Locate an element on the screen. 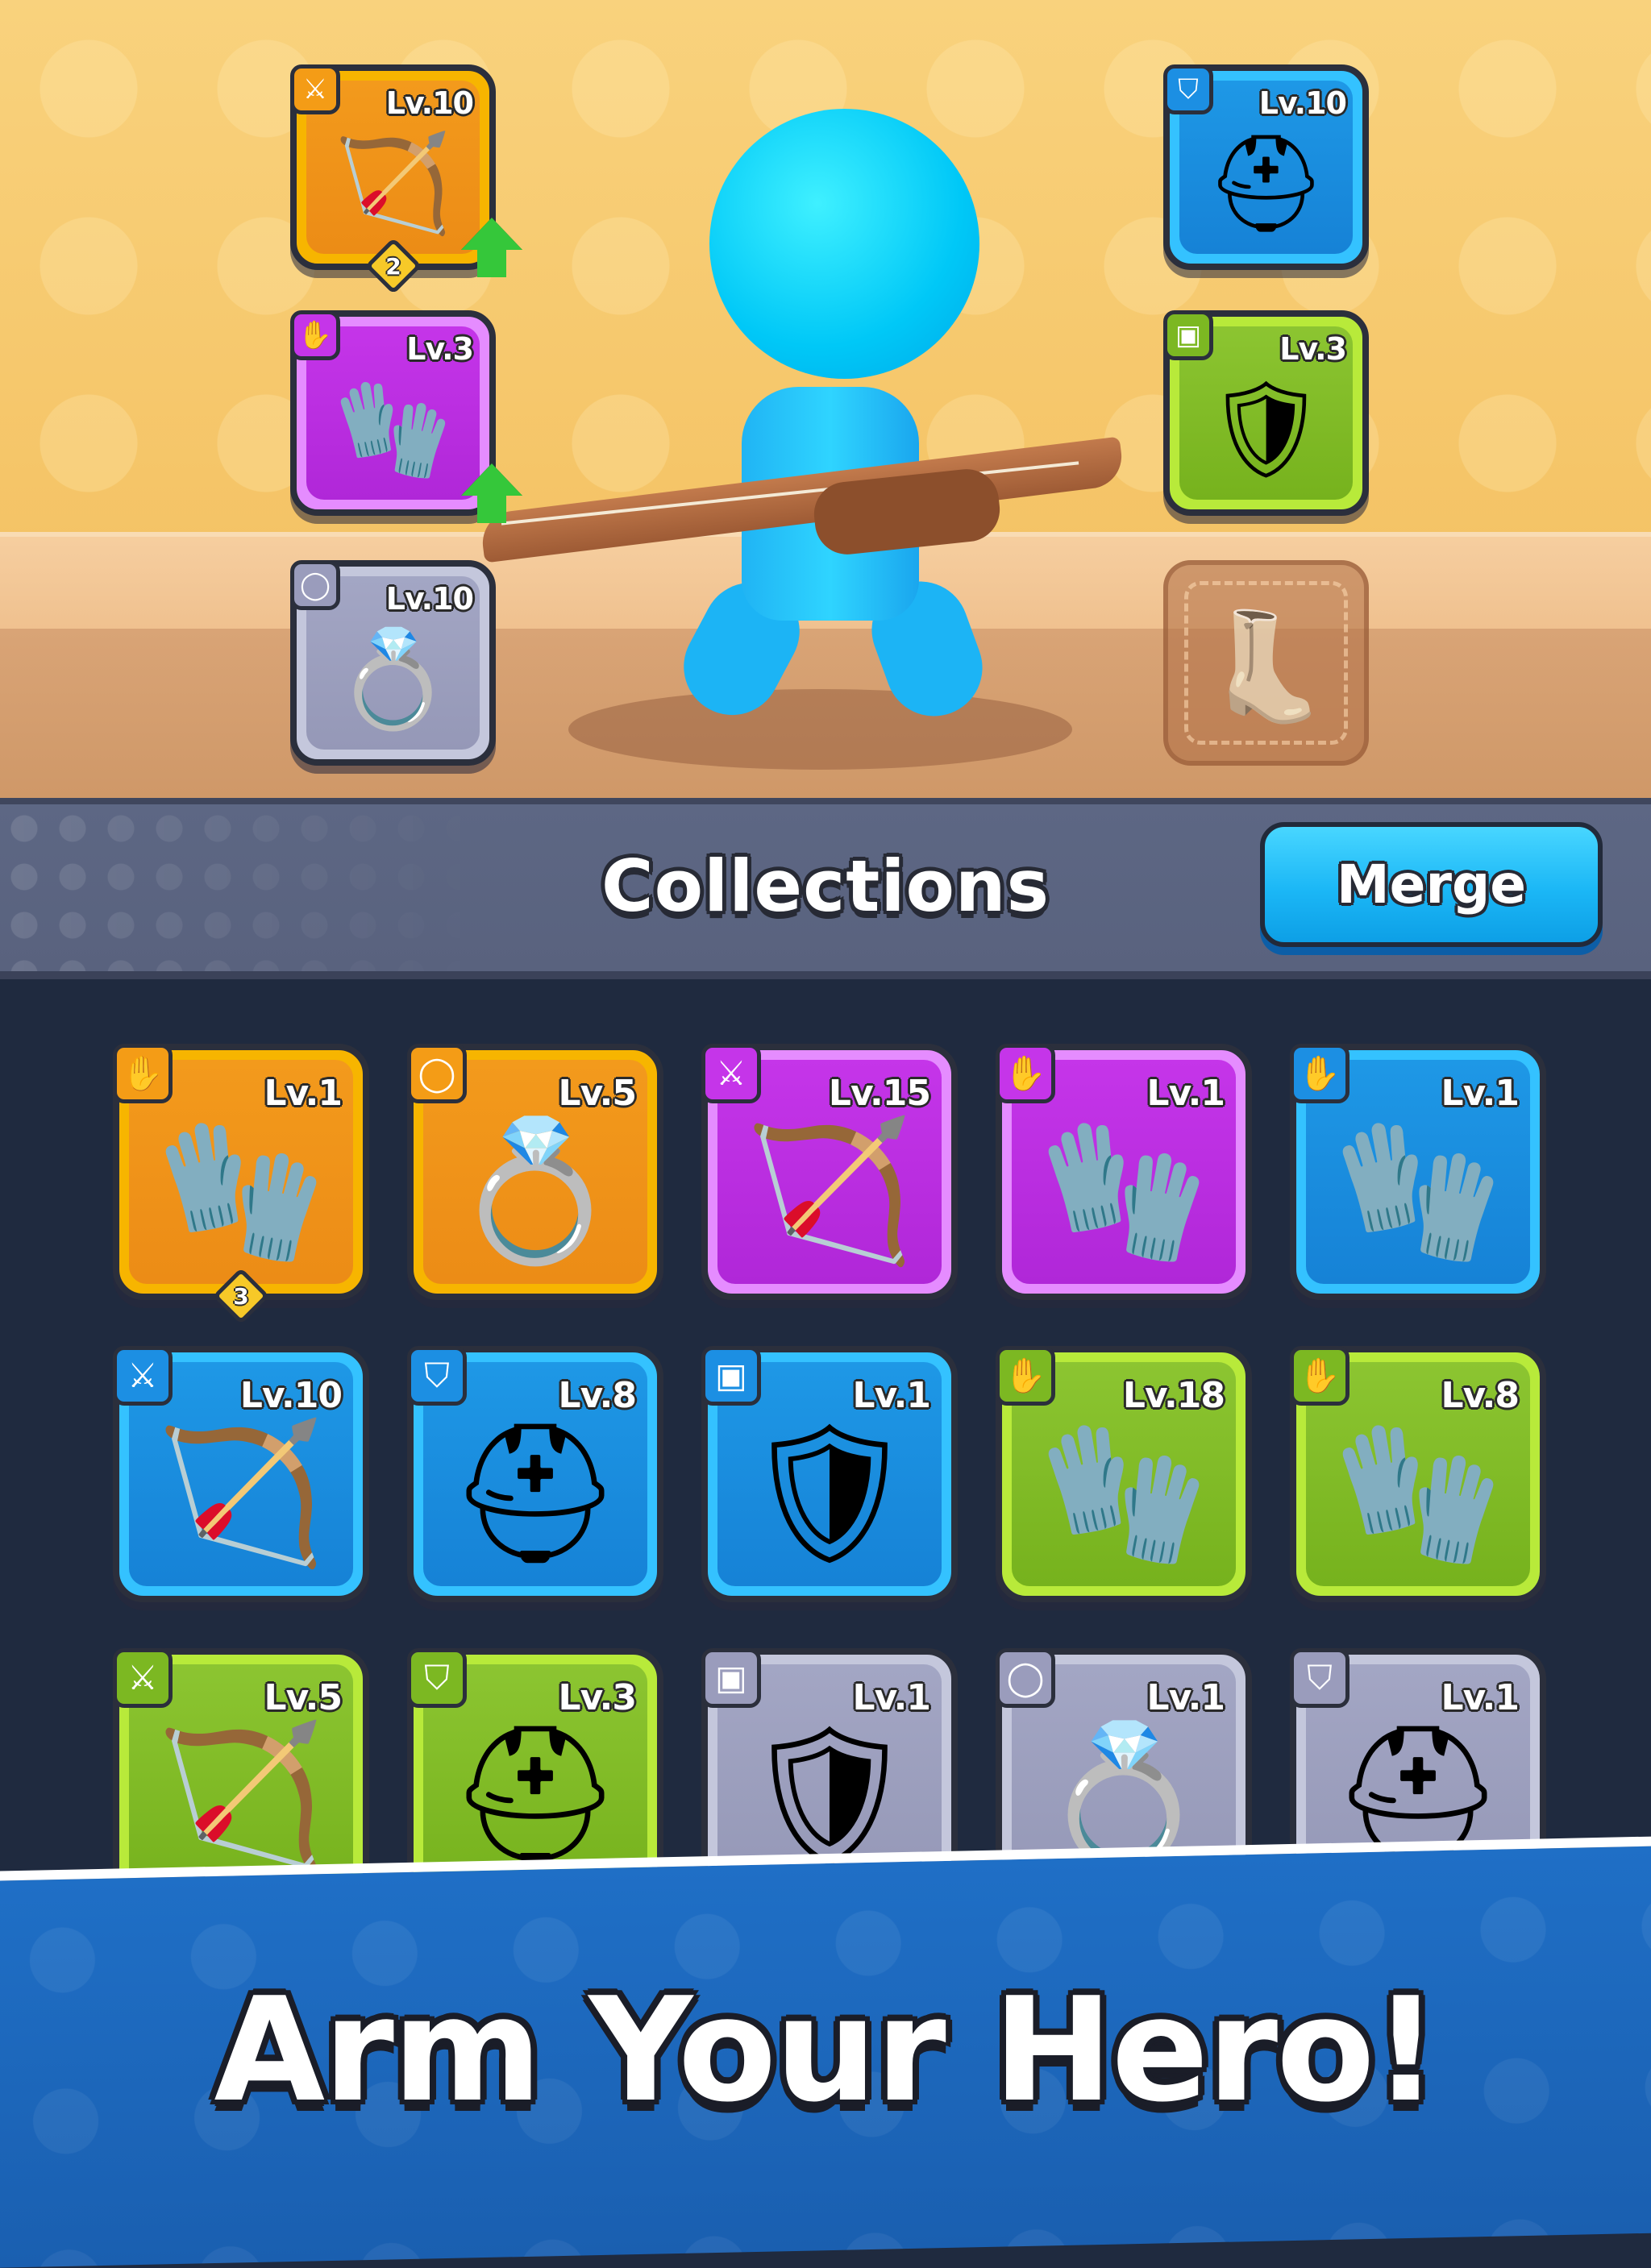 The height and width of the screenshot is (2268, 1651). collection-item-card: 🧤 ✋ Lv.8 is located at coordinates (1418, 1474).